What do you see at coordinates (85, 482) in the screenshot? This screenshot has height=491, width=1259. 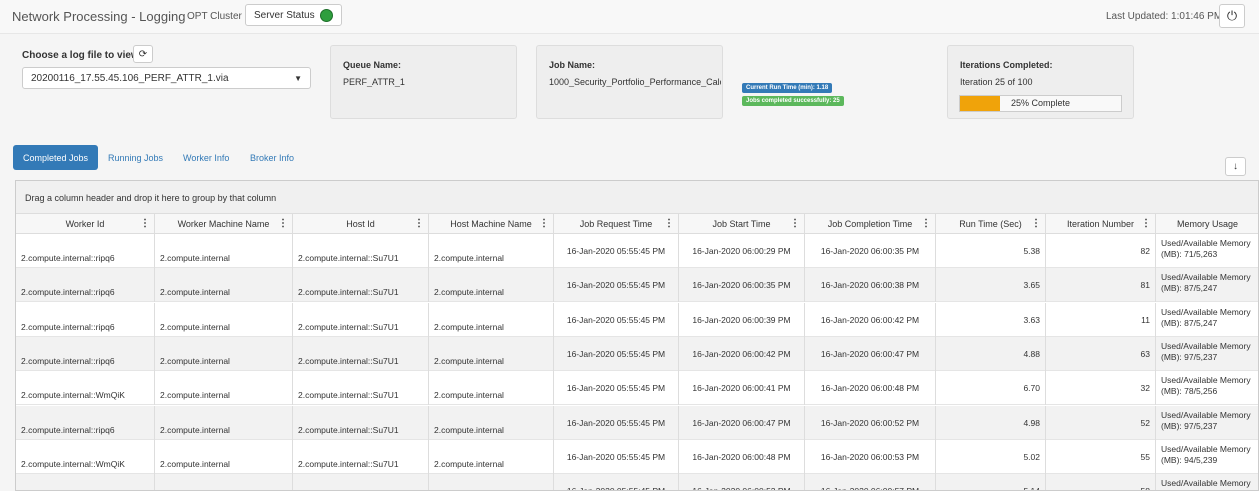 I see `cell-worker-id` at bounding box center [85, 482].